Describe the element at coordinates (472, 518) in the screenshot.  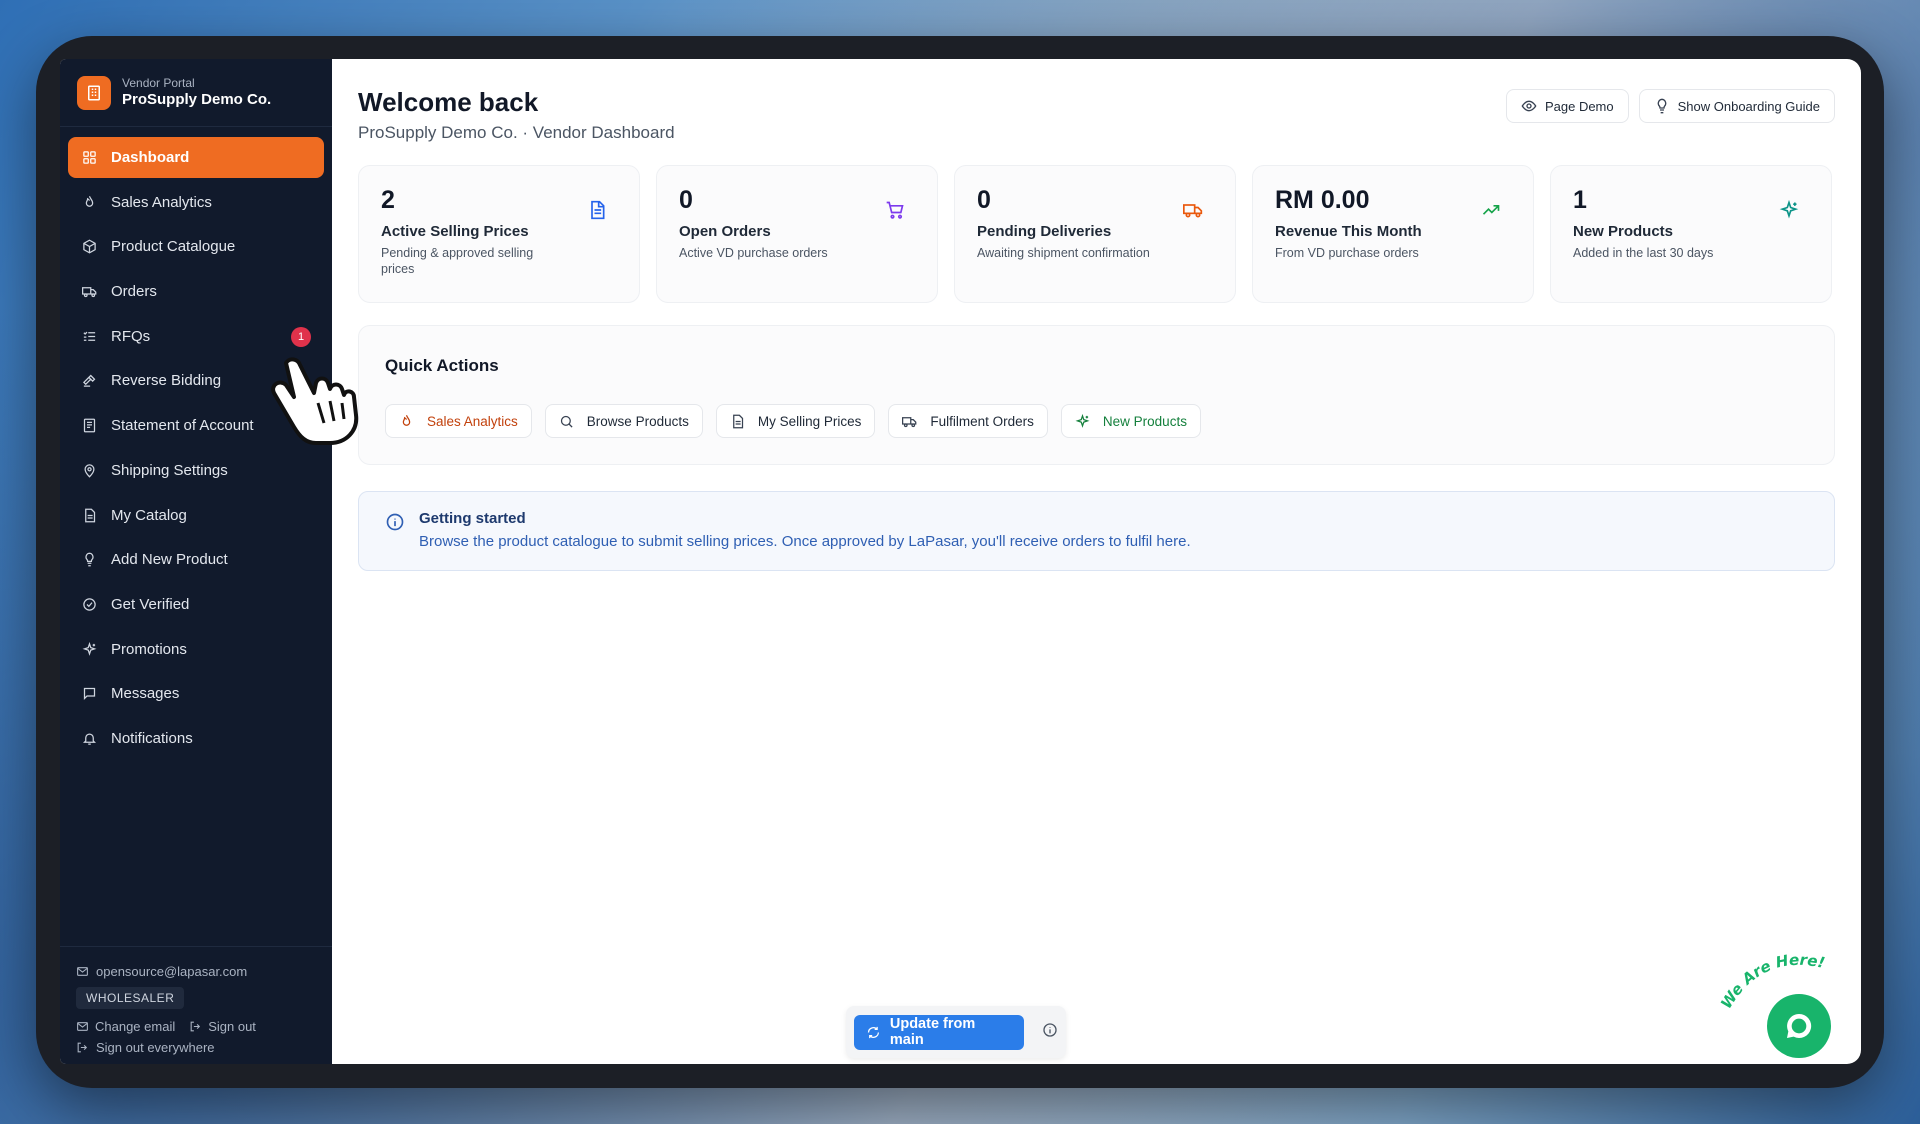
I see `alert-title: Getting started` at that location.